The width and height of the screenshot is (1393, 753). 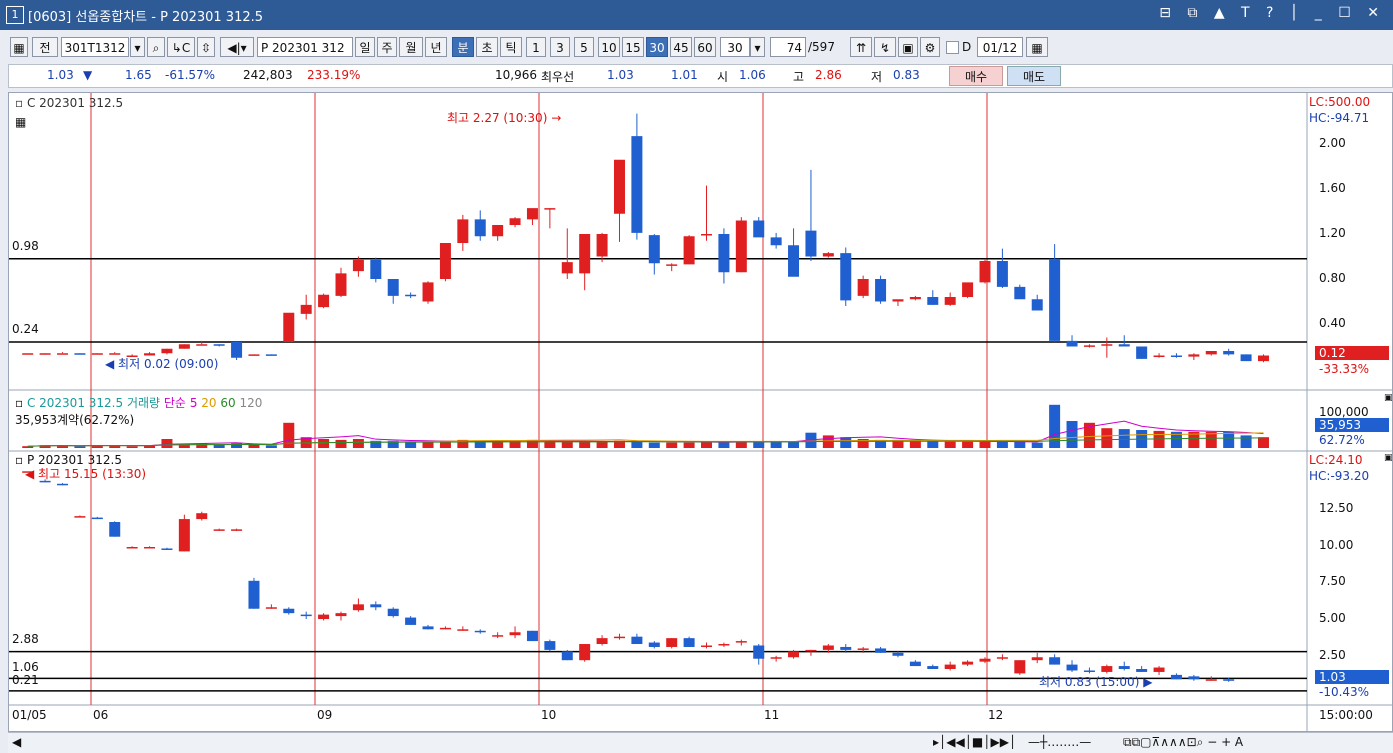 I want to click on count-input: 74, so click(x=788, y=47).